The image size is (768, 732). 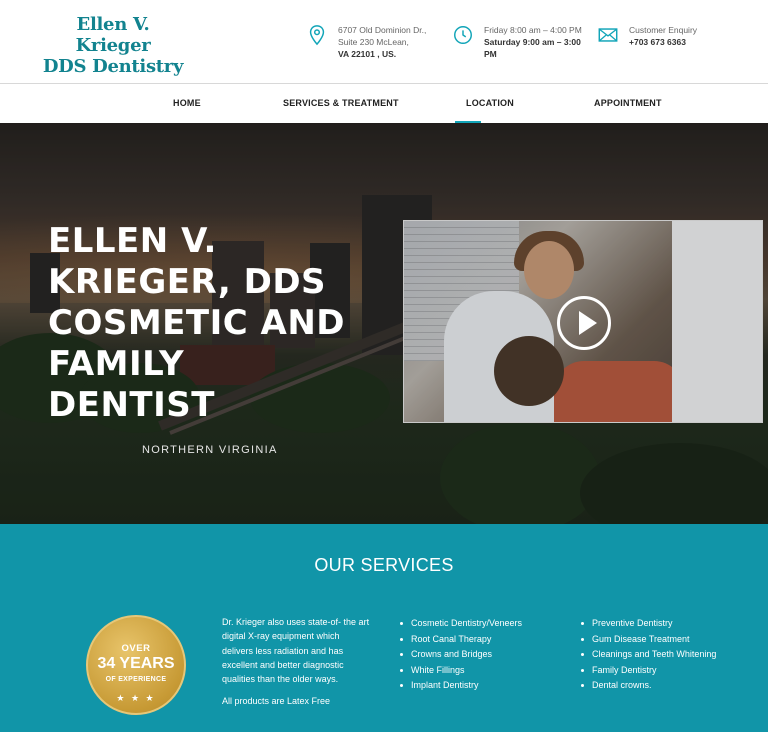 What do you see at coordinates (341, 103) in the screenshot?
I see `nav-services-treatment: SERVICES & TREATMENT` at bounding box center [341, 103].